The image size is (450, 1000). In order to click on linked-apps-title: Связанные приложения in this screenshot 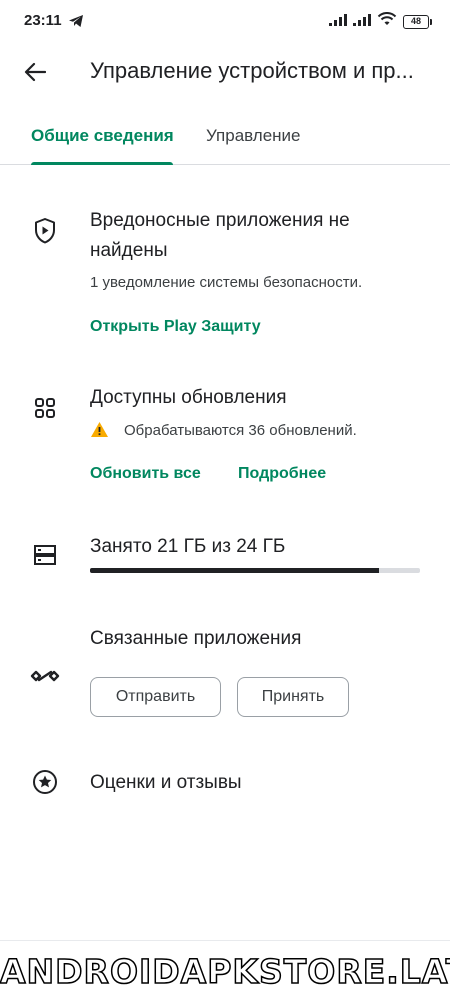, I will do `click(196, 638)`.